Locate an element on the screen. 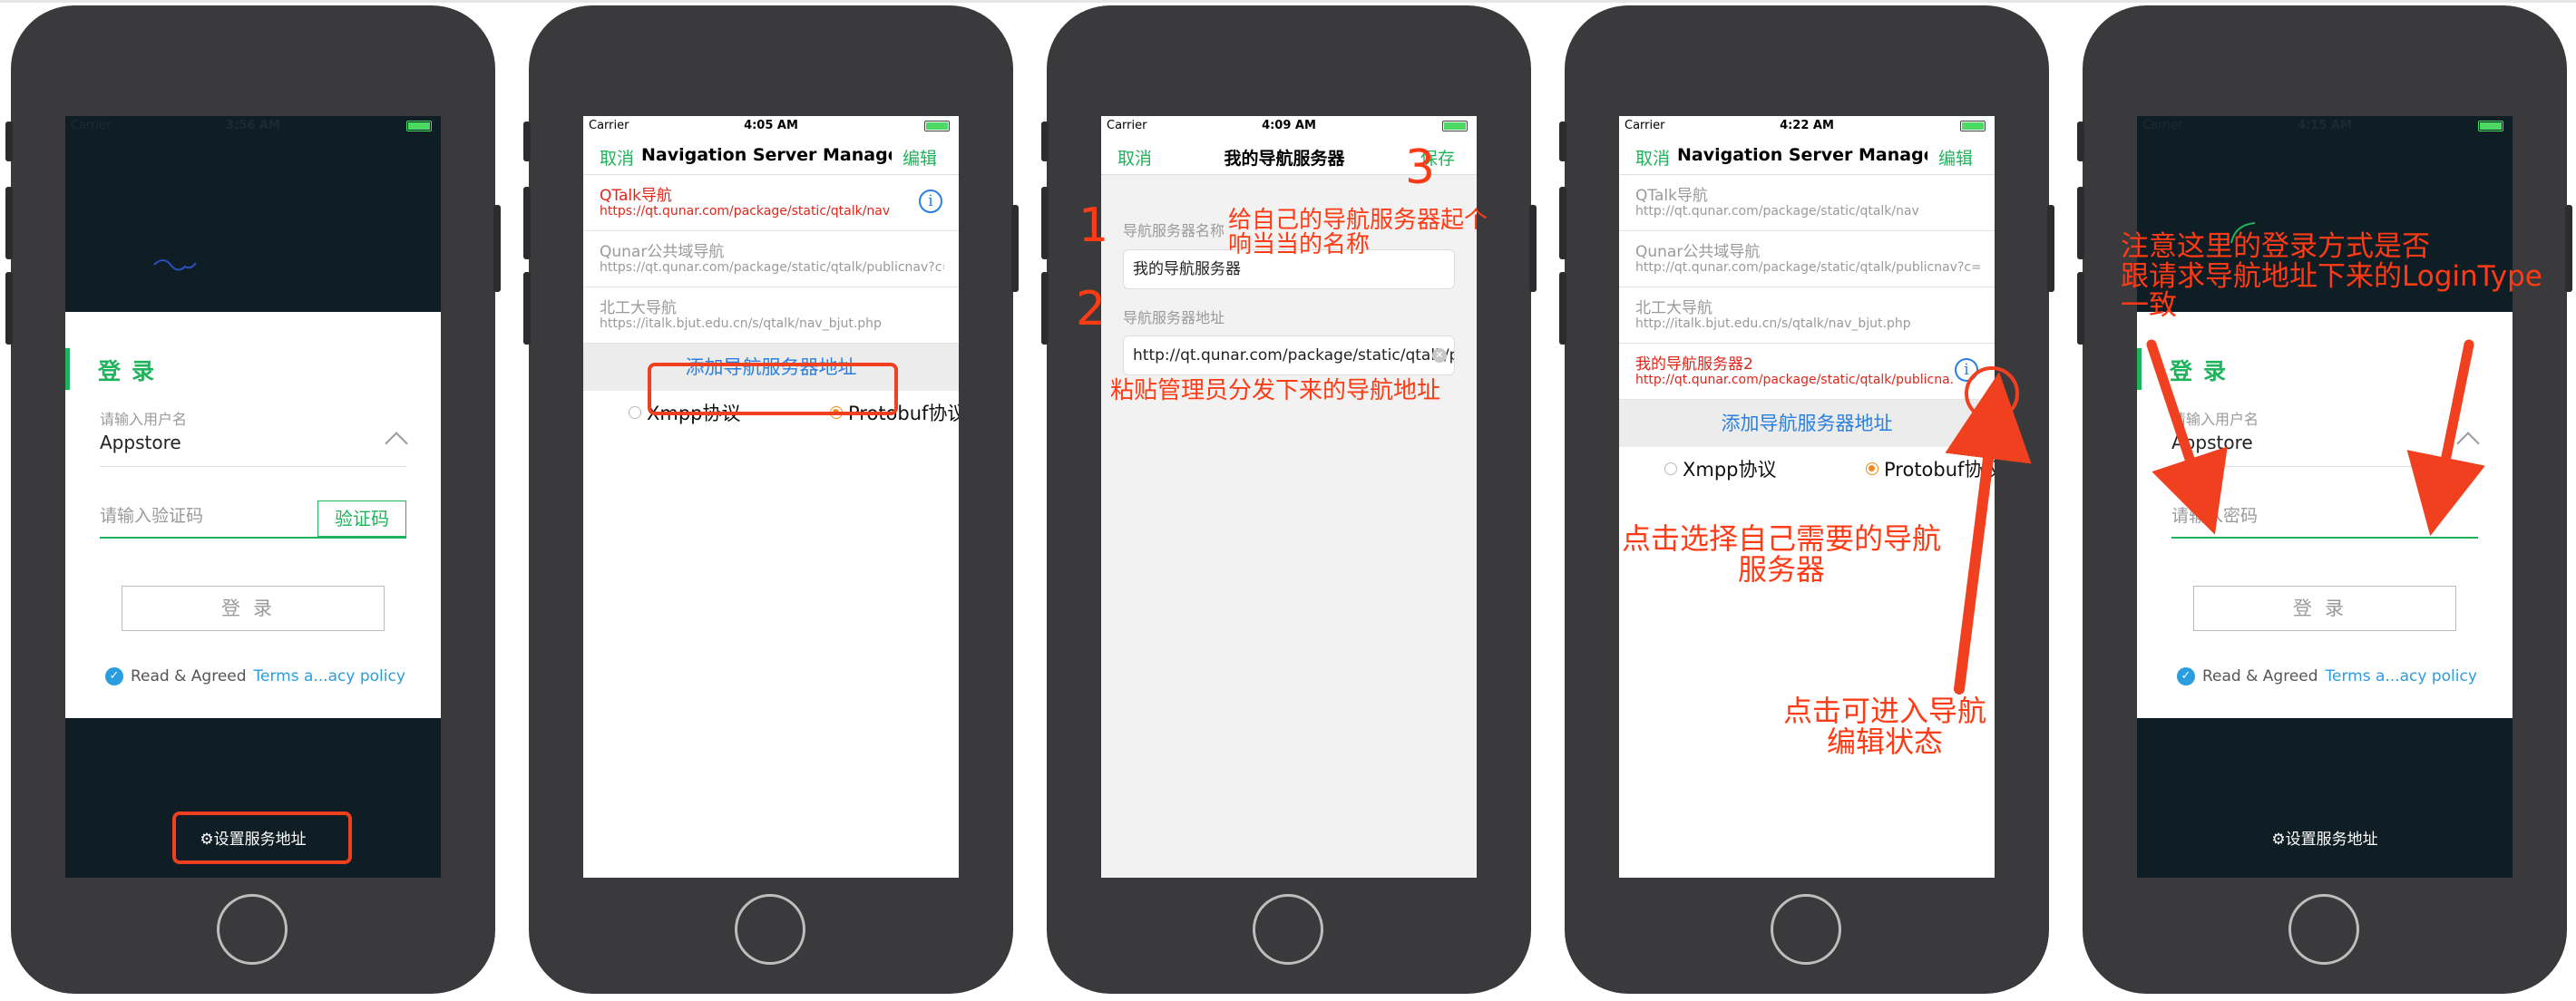  annotation-arrows is located at coordinates (2215, 517).